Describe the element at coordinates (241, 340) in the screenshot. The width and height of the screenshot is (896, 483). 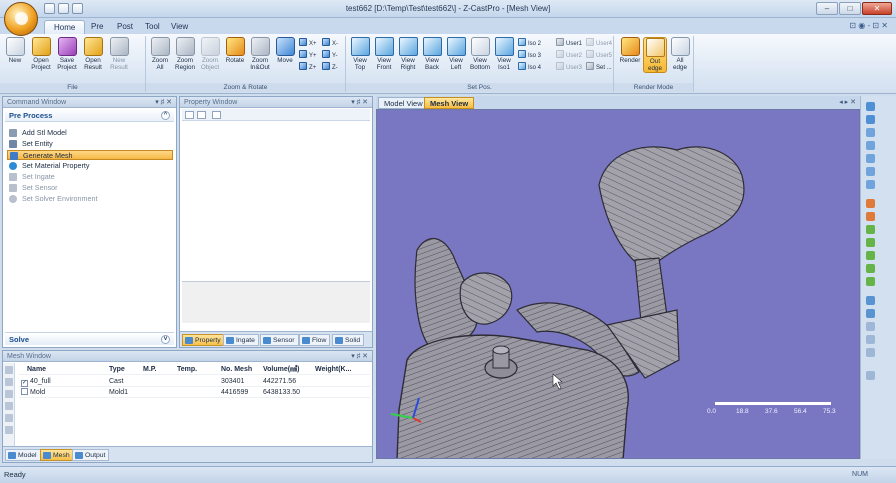
I see `tab-ingate: Ingate` at that location.